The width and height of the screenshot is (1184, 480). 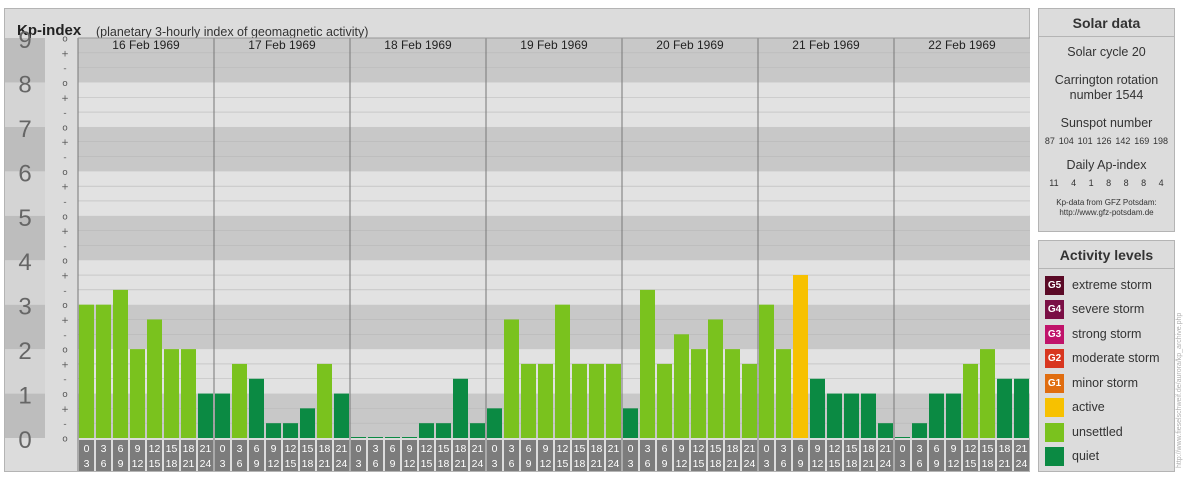 What do you see at coordinates (24, 262) in the screenshot?
I see `y-axis-major-label: 4` at bounding box center [24, 262].